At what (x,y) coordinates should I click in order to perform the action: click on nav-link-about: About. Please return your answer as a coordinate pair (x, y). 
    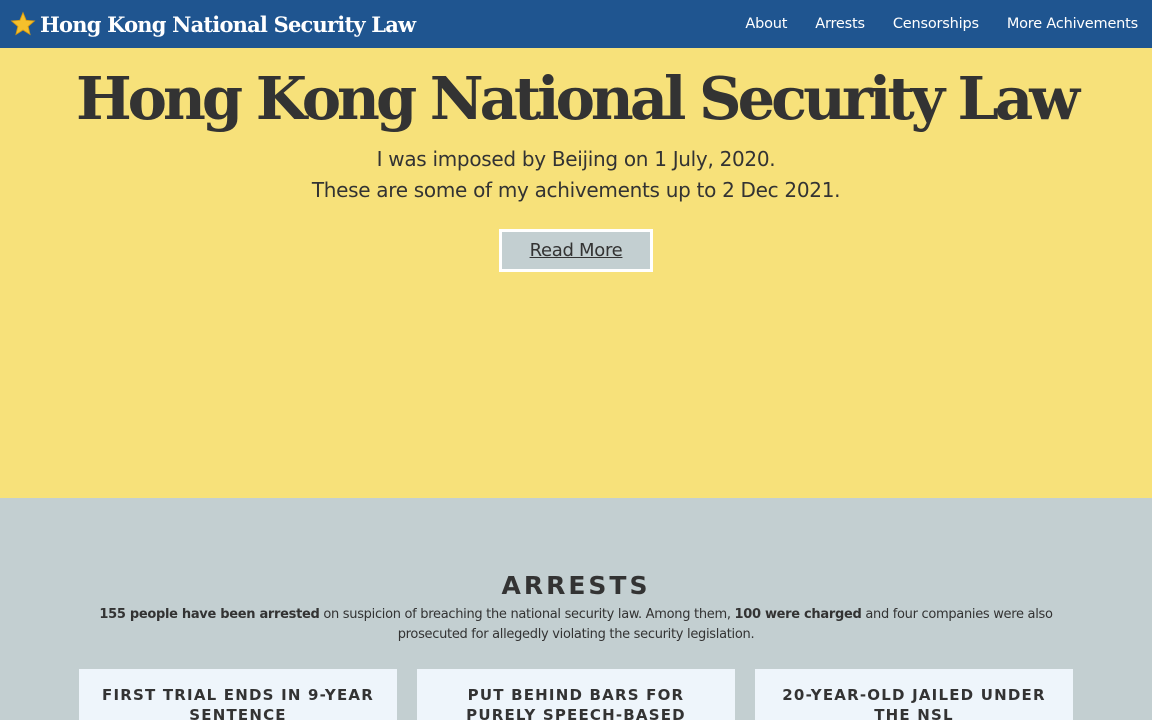
    Looking at the image, I should click on (766, 24).